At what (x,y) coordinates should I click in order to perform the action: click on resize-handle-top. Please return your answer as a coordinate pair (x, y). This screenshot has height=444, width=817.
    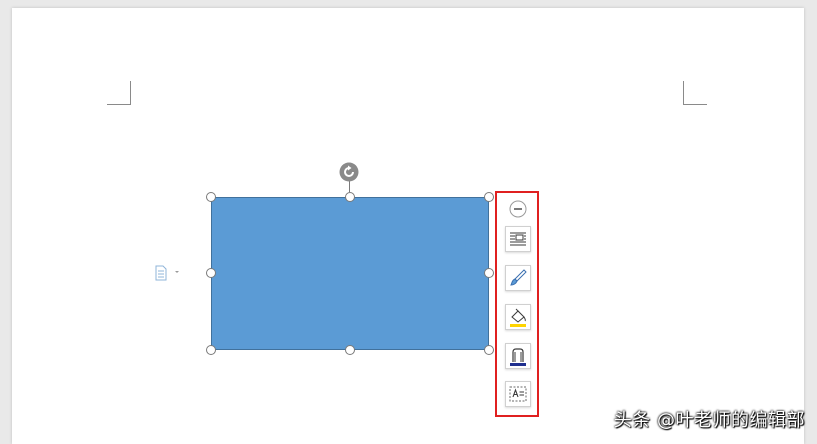
    Looking at the image, I should click on (350, 197).